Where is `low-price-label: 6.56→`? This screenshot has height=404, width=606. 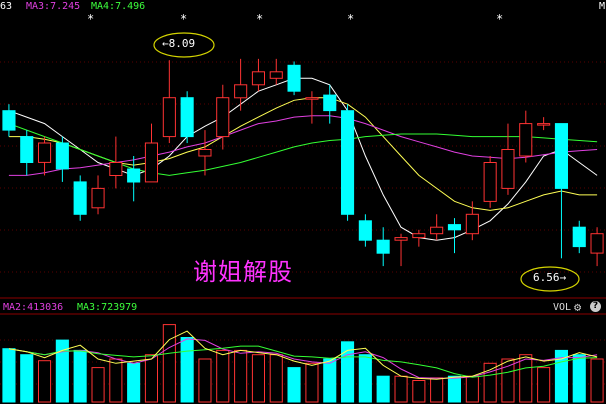
low-price-label: 6.56→ is located at coordinates (550, 277).